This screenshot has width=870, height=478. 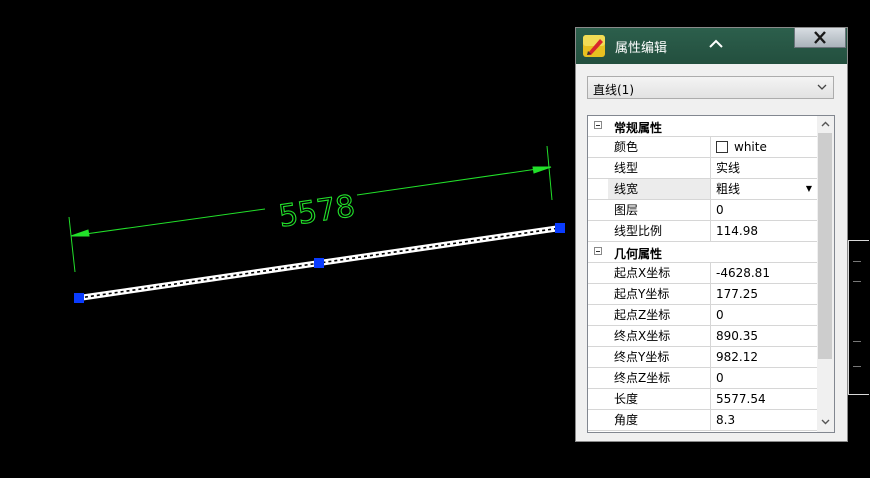 What do you see at coordinates (659, 147) in the screenshot?
I see `property-name: 颜色` at bounding box center [659, 147].